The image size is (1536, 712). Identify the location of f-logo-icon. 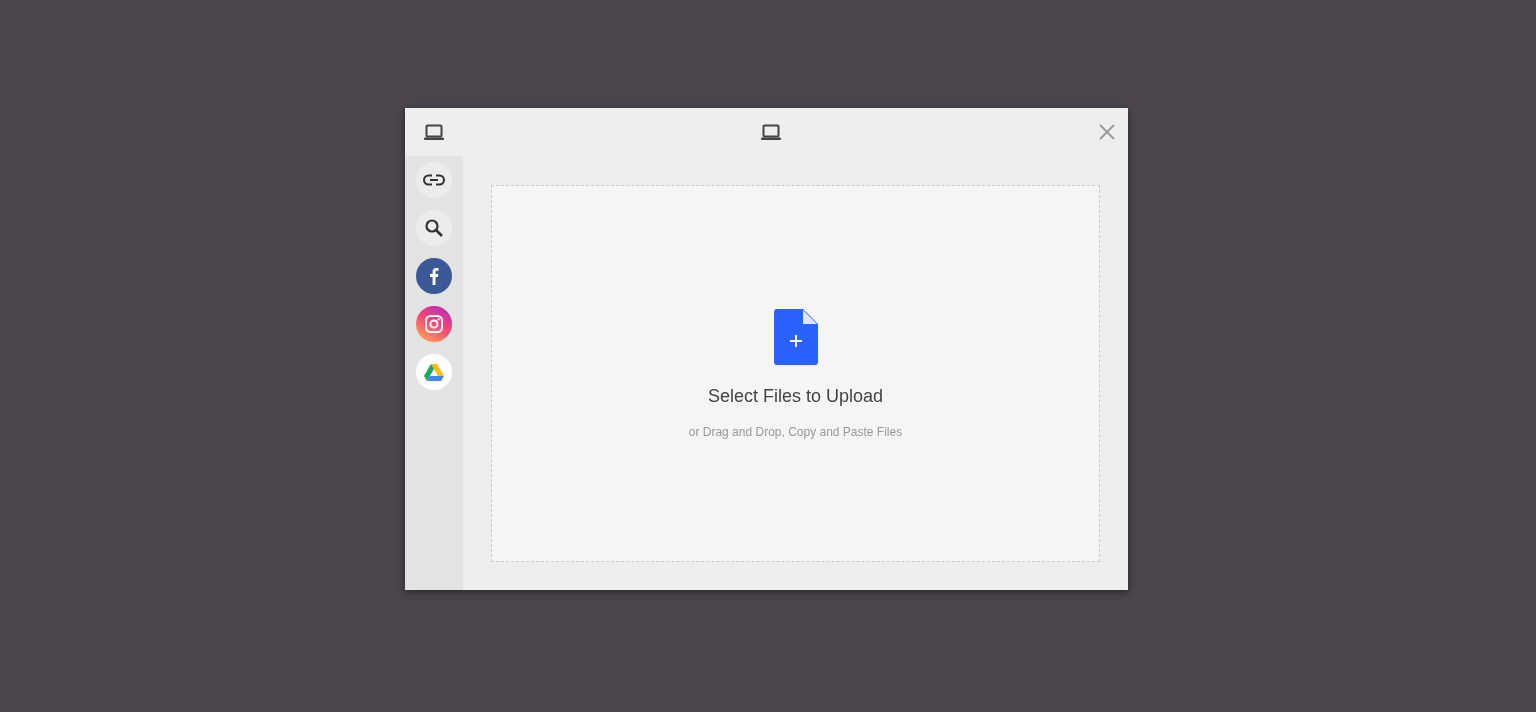
(434, 276).